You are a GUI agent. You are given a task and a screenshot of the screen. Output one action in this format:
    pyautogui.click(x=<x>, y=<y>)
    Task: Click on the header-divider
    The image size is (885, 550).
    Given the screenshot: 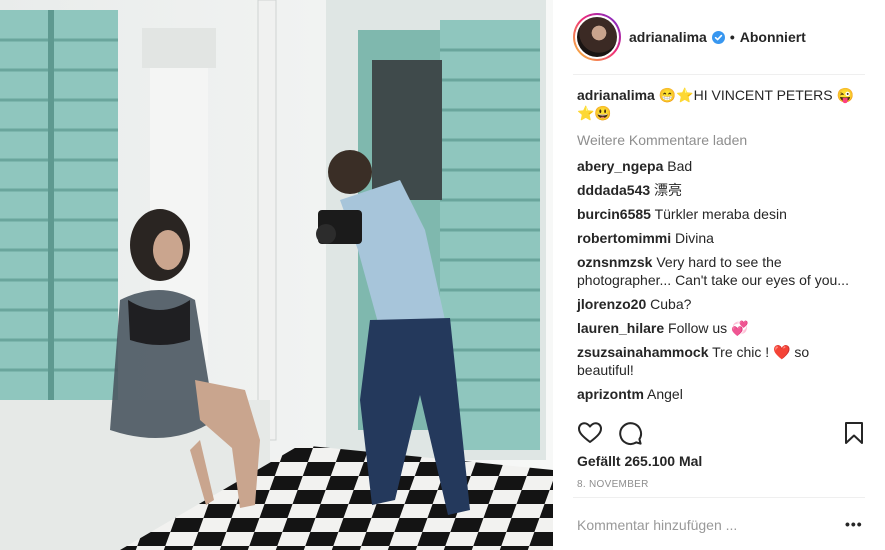 What is the action you would take?
    pyautogui.click(x=719, y=74)
    